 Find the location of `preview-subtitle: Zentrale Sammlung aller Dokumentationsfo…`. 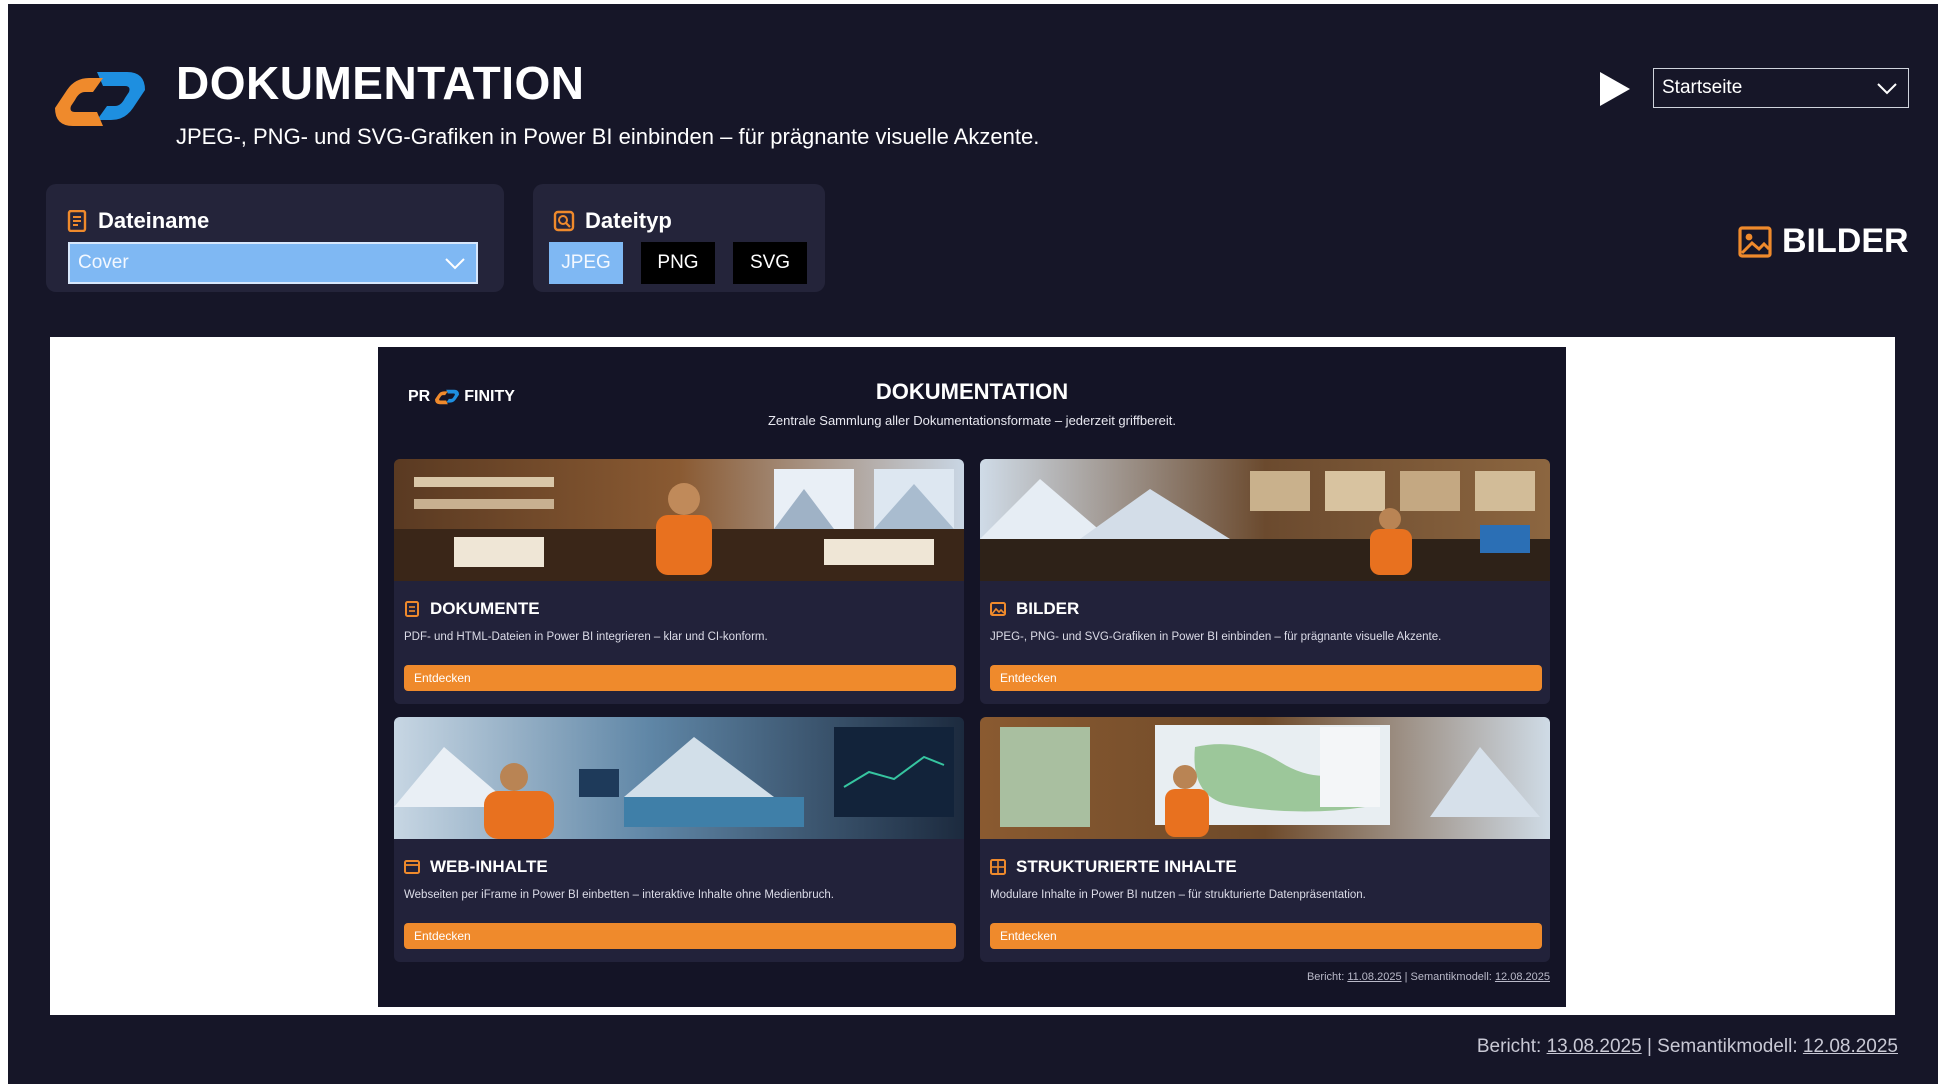

preview-subtitle: Zentrale Sammlung aller Dokumentationsfo… is located at coordinates (971, 420).